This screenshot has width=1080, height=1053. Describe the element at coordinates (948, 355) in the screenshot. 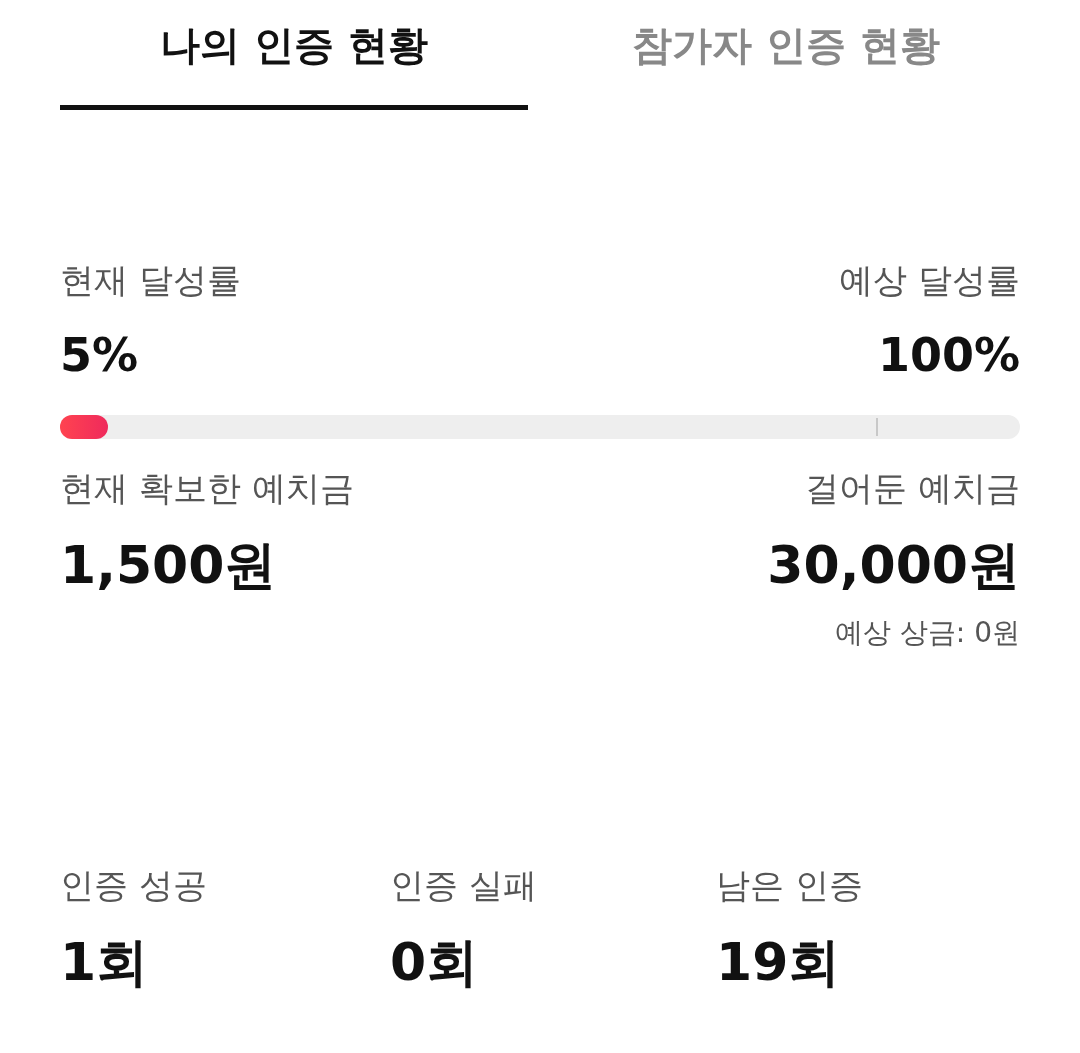

I see `expected-rate-value: 100%` at that location.